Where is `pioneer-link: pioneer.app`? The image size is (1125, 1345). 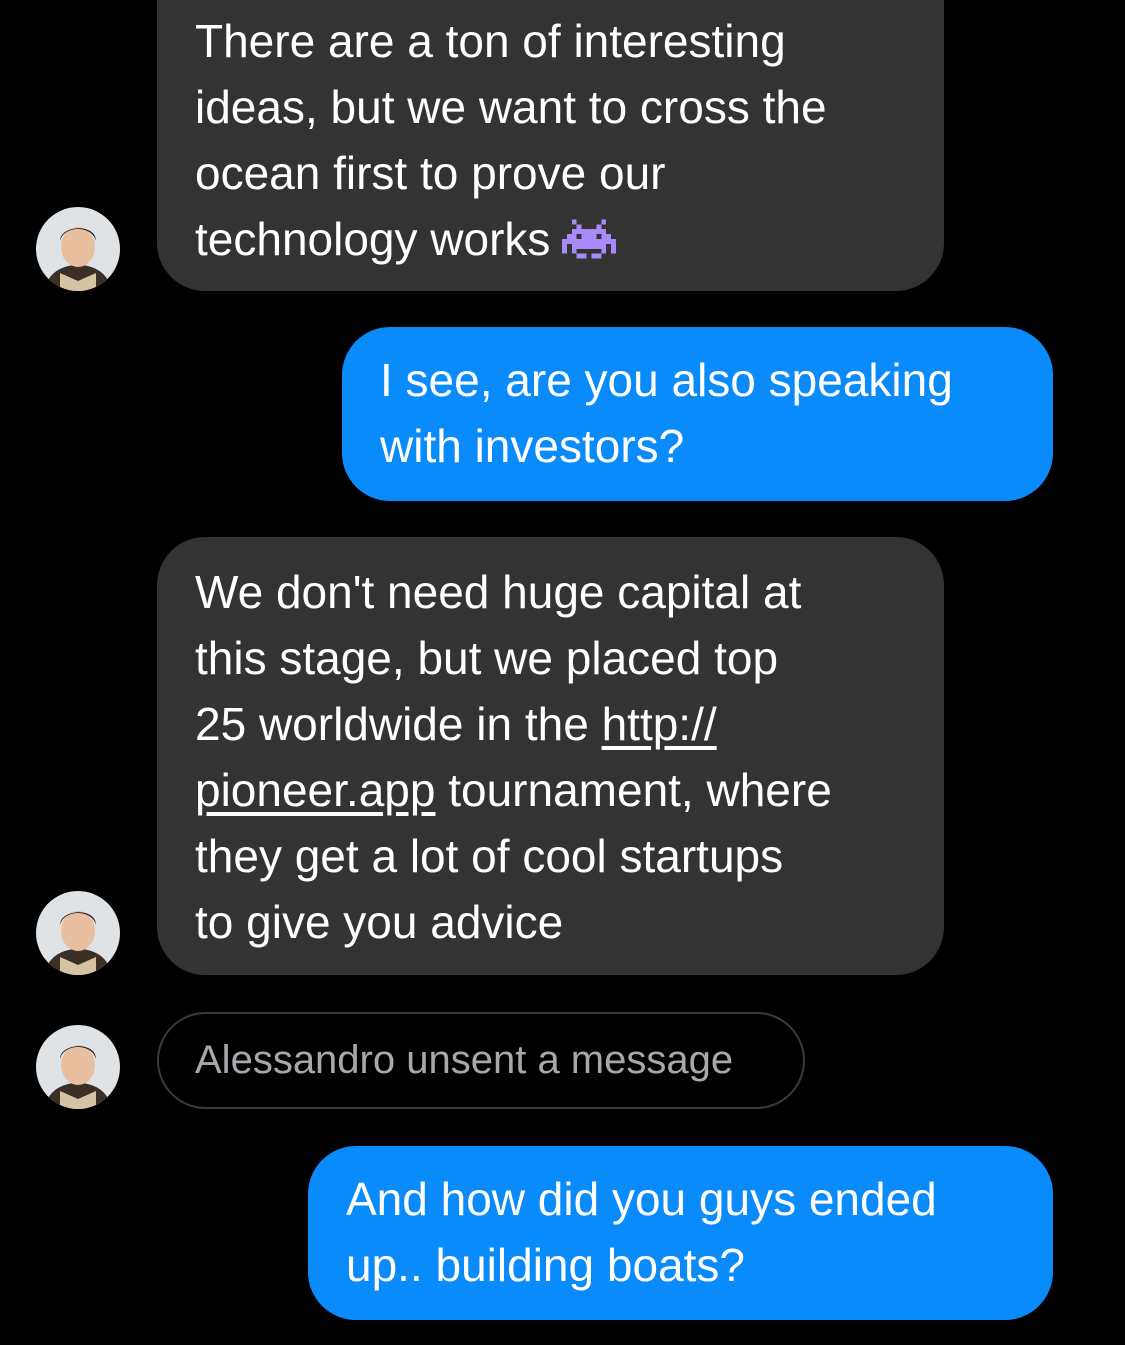
pioneer-link: pioneer.app is located at coordinates (315, 790).